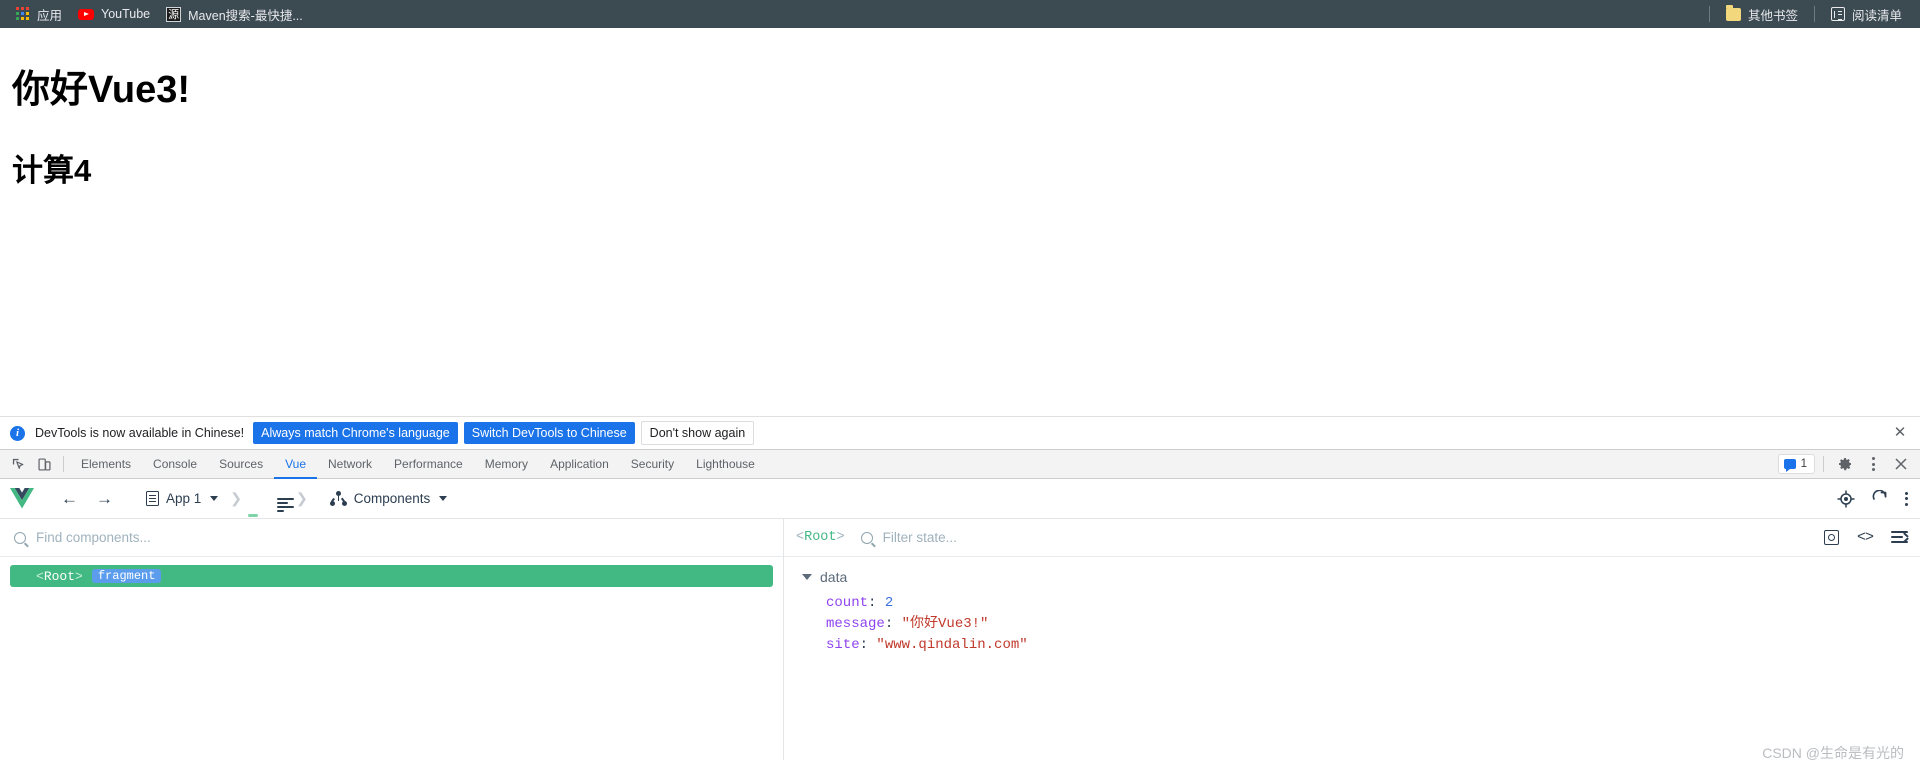  What do you see at coordinates (101, 90) in the screenshot?
I see `page-heading: 你好Vue3!` at bounding box center [101, 90].